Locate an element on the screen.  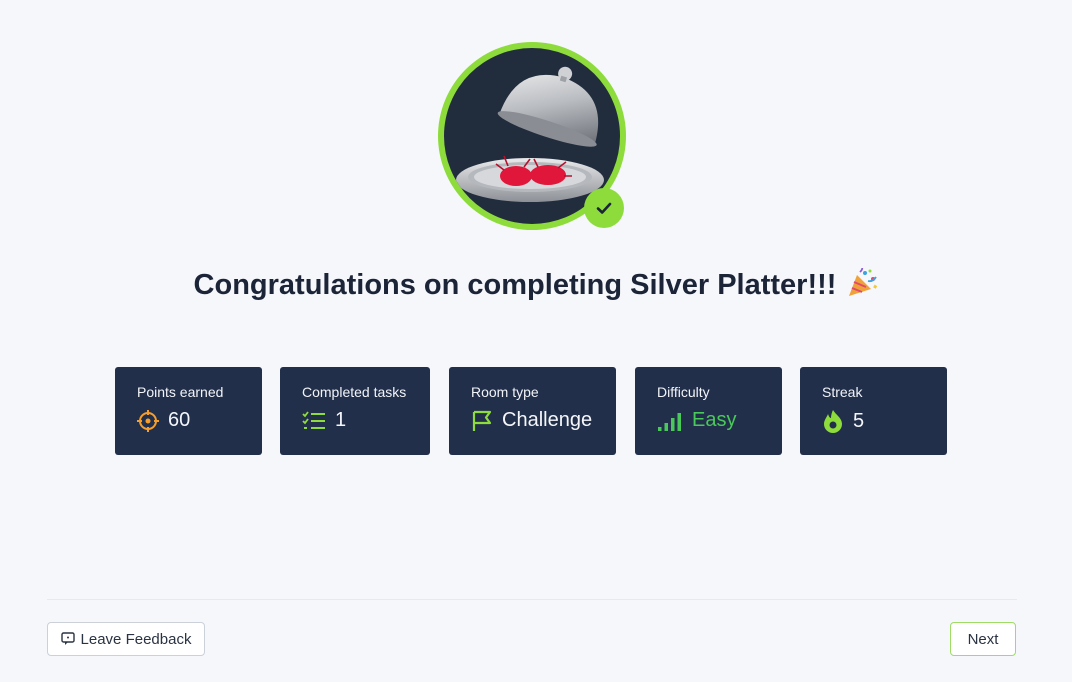
stat-label: Completed tasks is located at coordinates (354, 392).